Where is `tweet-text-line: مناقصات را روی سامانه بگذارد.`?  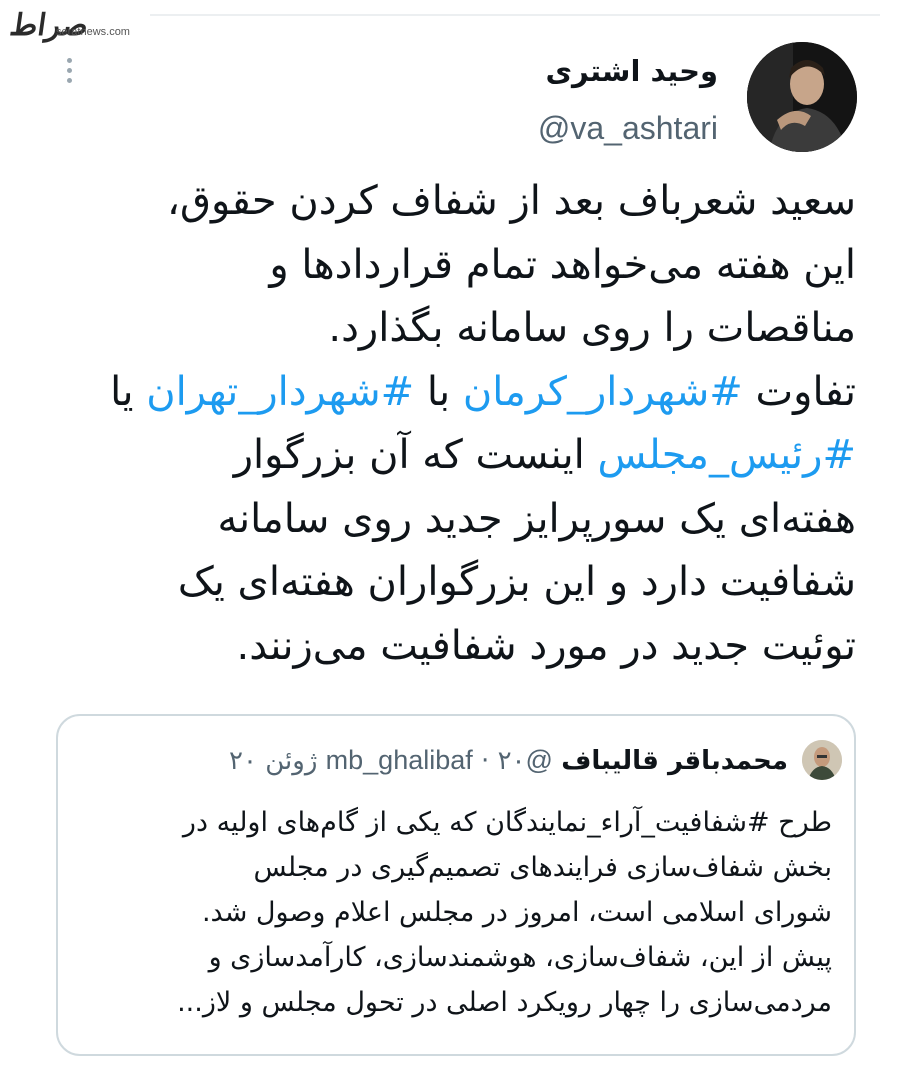
tweet-text-line: مناقصات را روی سامانه بگذارد. is located at coordinates (458, 329).